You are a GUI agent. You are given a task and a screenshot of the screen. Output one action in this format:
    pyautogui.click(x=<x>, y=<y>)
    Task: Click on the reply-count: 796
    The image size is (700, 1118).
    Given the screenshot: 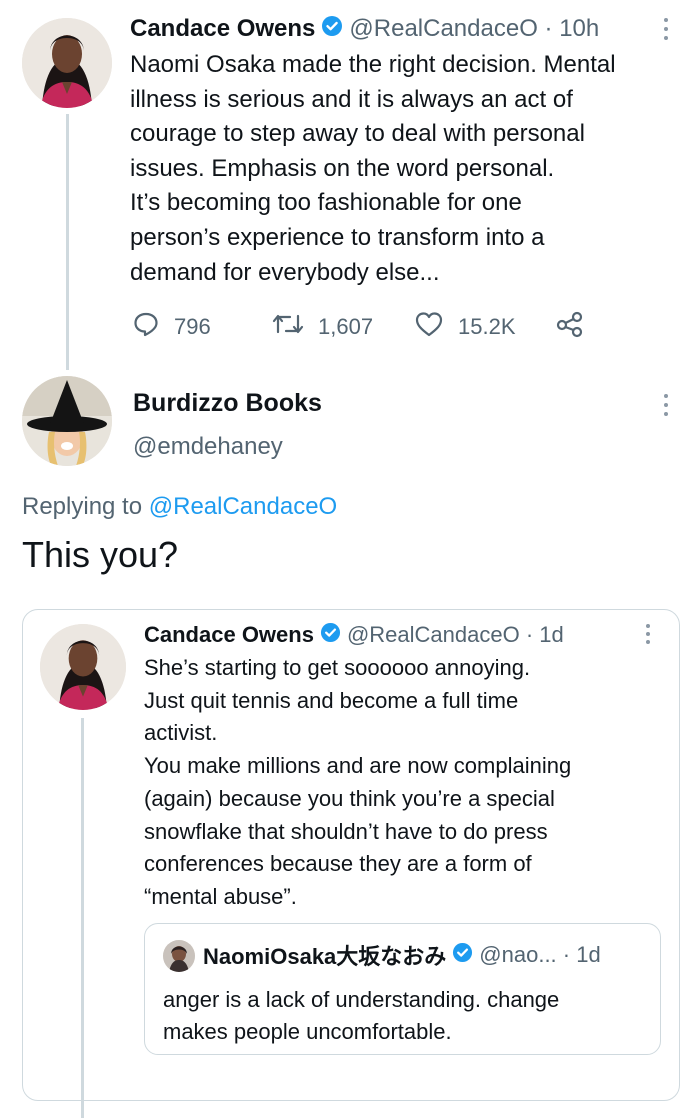 What is the action you would take?
    pyautogui.click(x=192, y=326)
    